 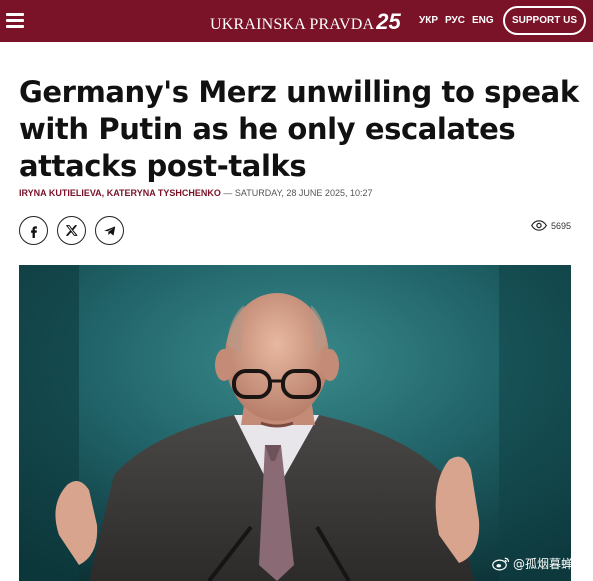 I want to click on headline-line: attacks post-talks, so click(x=163, y=166).